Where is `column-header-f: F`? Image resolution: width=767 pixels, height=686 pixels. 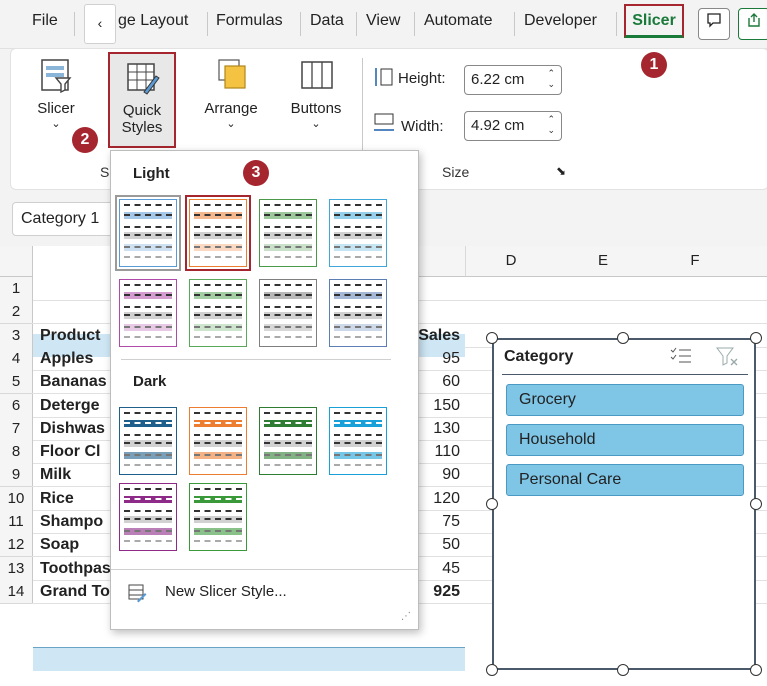 column-header-f: F is located at coordinates (695, 261).